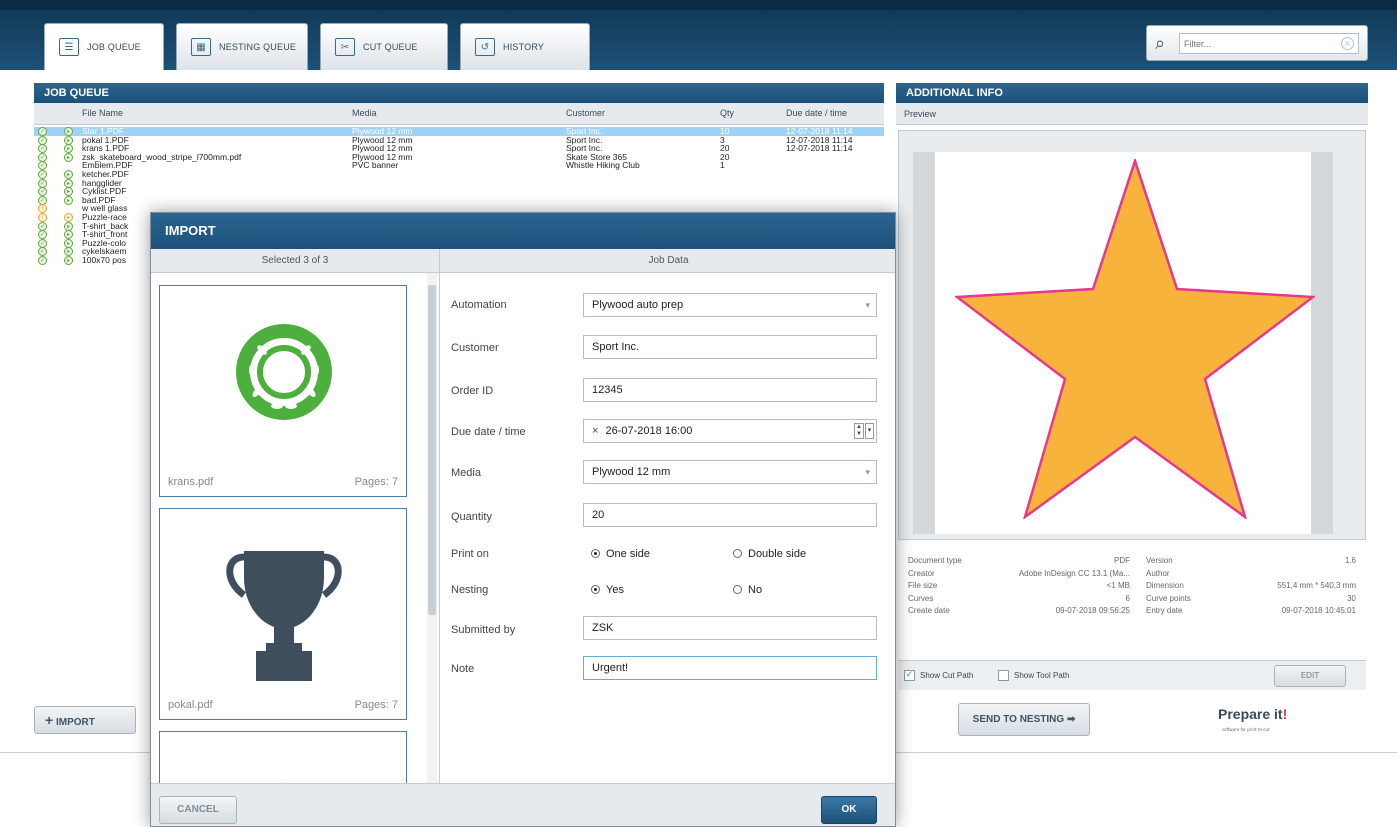 The width and height of the screenshot is (1397, 827). What do you see at coordinates (1132, 675) in the screenshot?
I see `path-options: ✓ Show Cut Path Show Tool Path EDIT` at bounding box center [1132, 675].